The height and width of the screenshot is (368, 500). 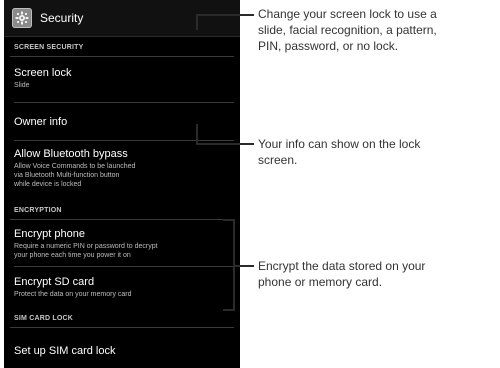 What do you see at coordinates (328, 46) in the screenshot?
I see `callout-line: PIN, password, or no lock.` at bounding box center [328, 46].